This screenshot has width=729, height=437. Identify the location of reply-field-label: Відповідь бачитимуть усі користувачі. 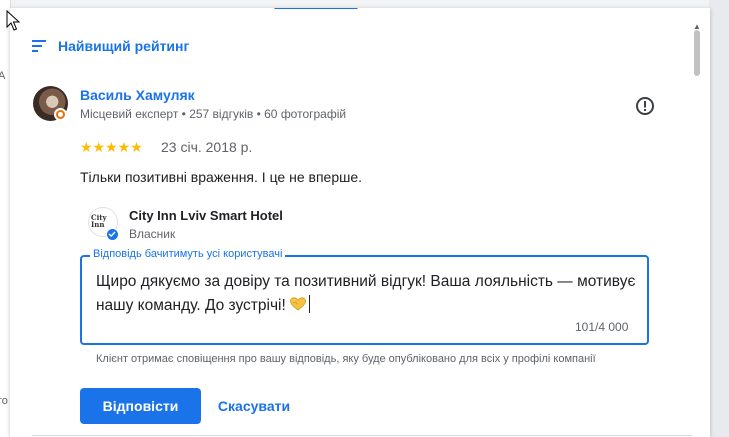
(188, 254).